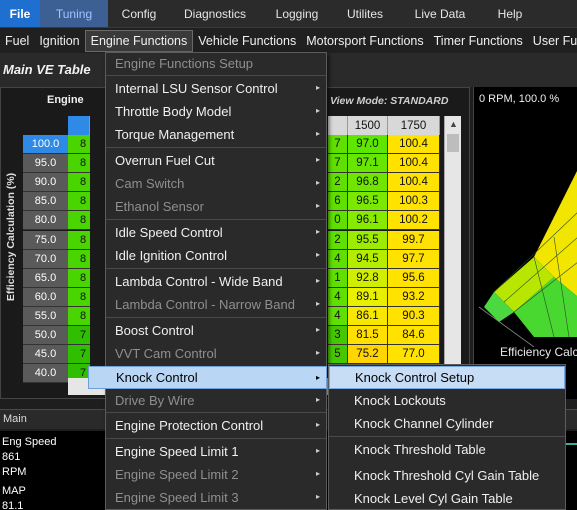 The height and width of the screenshot is (510, 577). Describe the element at coordinates (414, 201) in the screenshot. I see `table-cell: 100.3` at that location.